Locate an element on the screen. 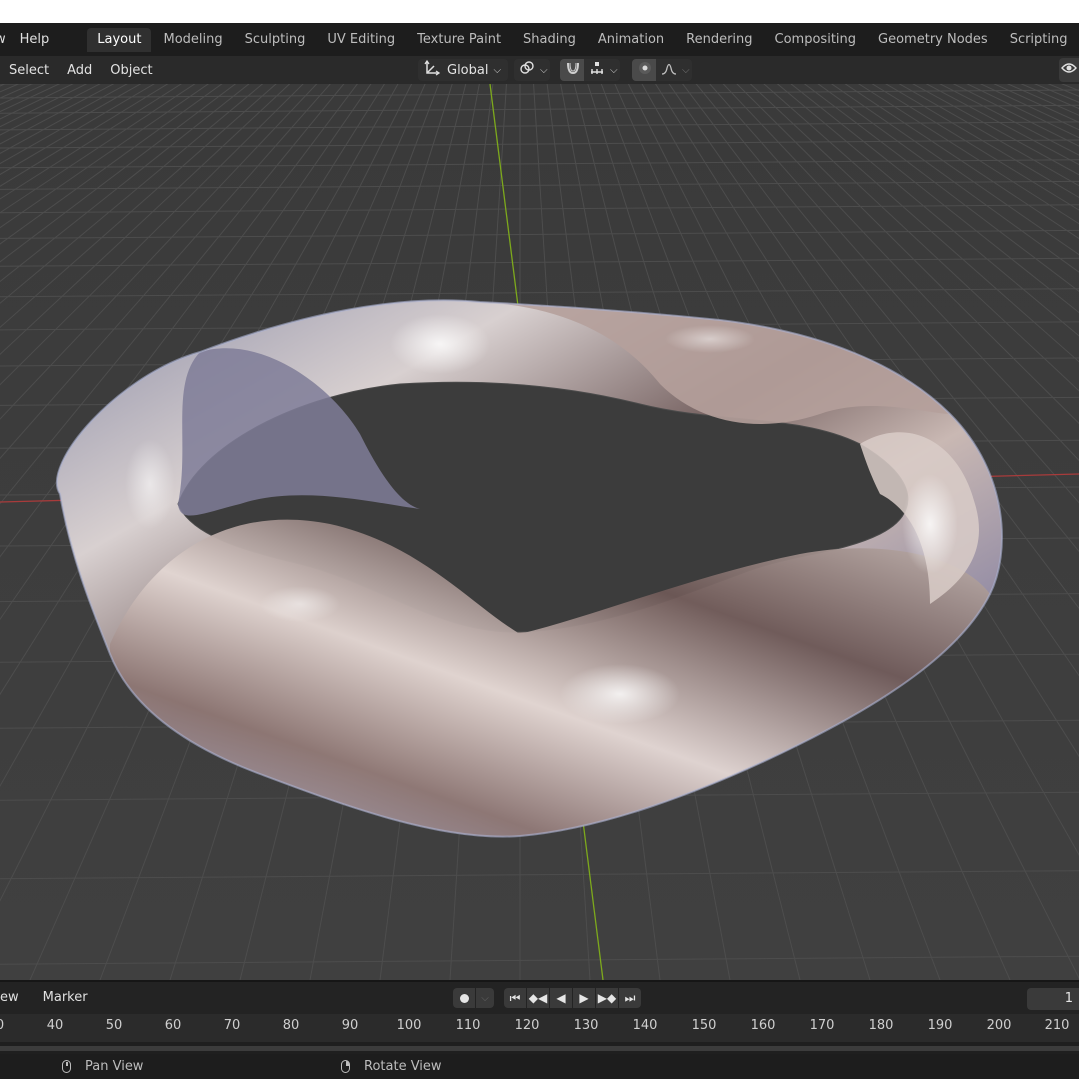 Image resolution: width=1079 pixels, height=1079 pixels. menu-add: Add is located at coordinates (79, 70).